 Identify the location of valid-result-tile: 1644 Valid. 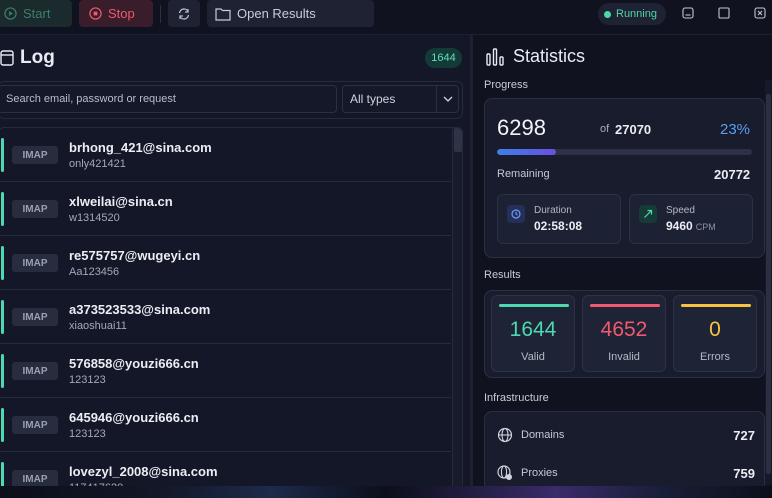
(533, 333).